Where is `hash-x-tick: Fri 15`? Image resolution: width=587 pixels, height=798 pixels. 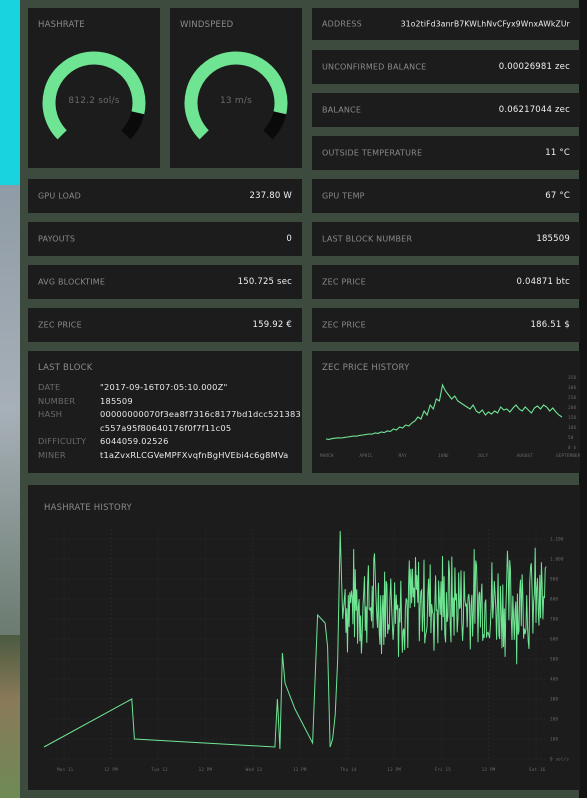 hash-x-tick: Fri 15 is located at coordinates (443, 769).